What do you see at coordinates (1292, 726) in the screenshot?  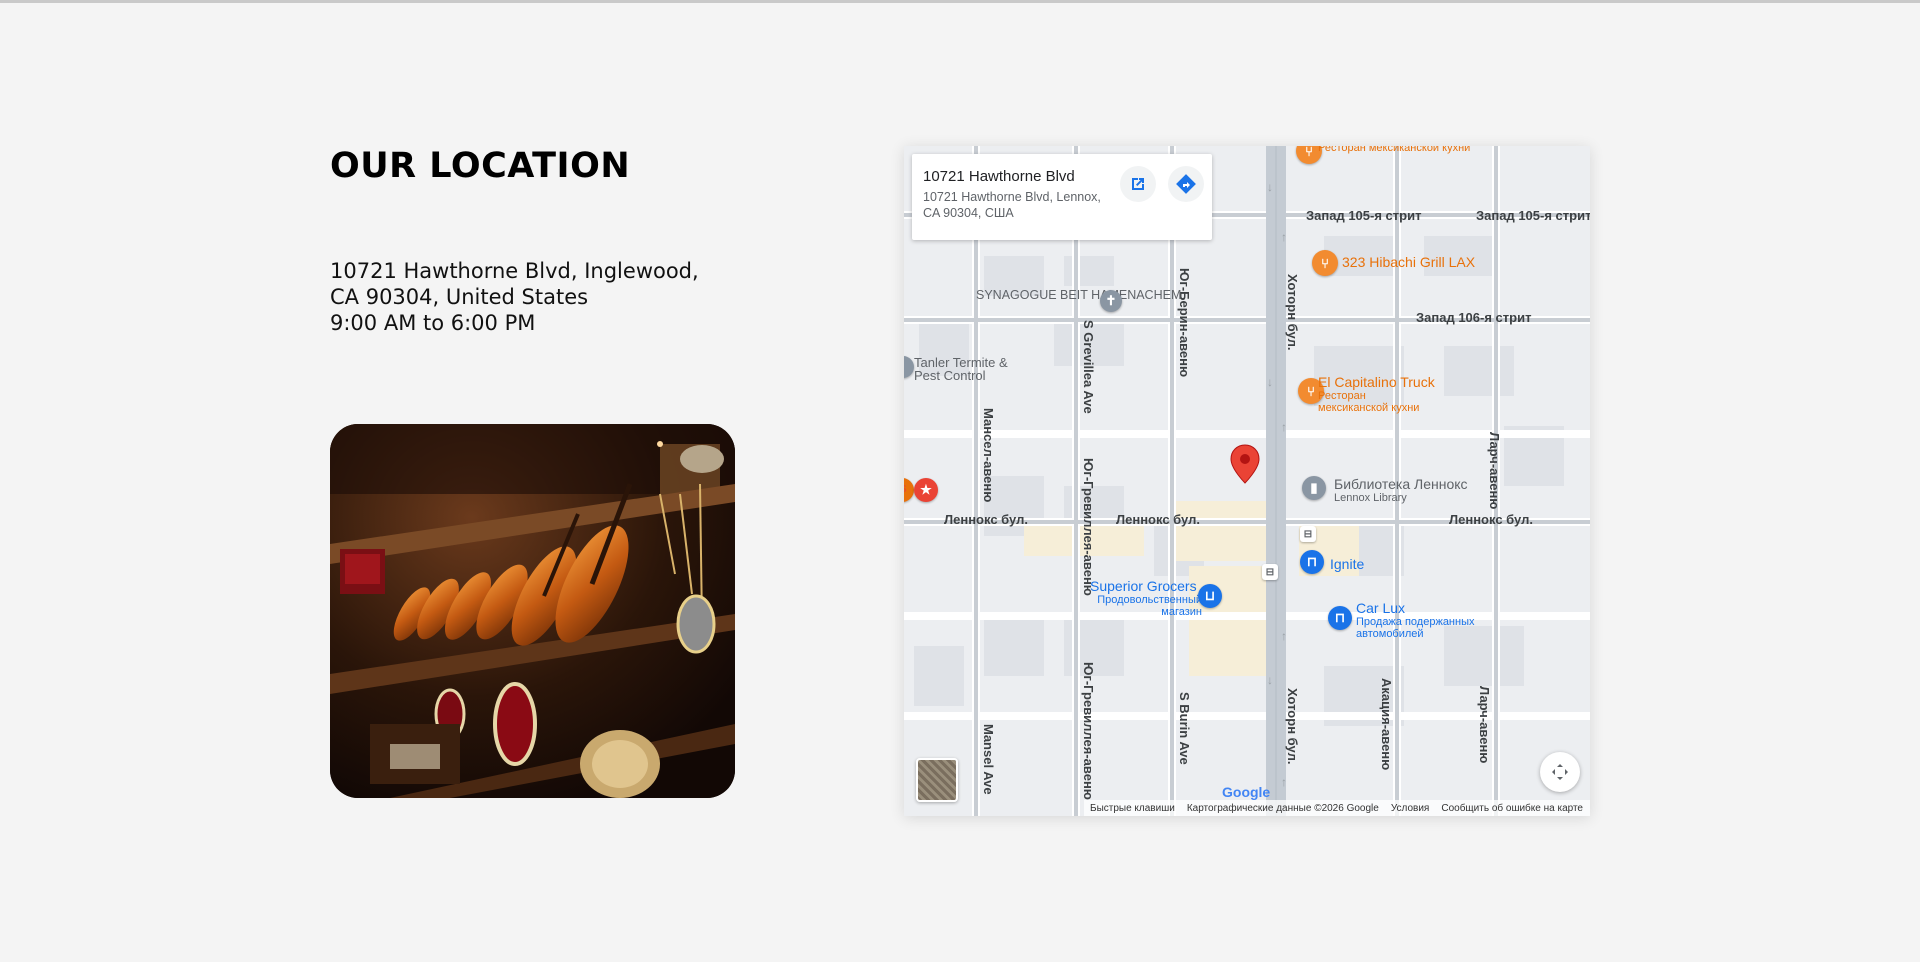 I see `street-hawthorne-b: Хоторн бул.` at bounding box center [1292, 726].